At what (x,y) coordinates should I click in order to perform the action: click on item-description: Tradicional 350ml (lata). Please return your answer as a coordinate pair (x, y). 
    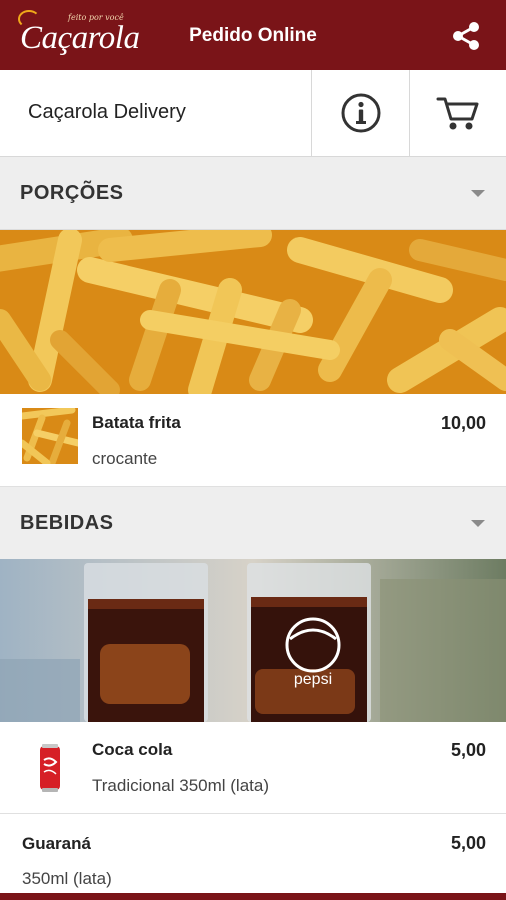
    Looking at the image, I should click on (180, 785).